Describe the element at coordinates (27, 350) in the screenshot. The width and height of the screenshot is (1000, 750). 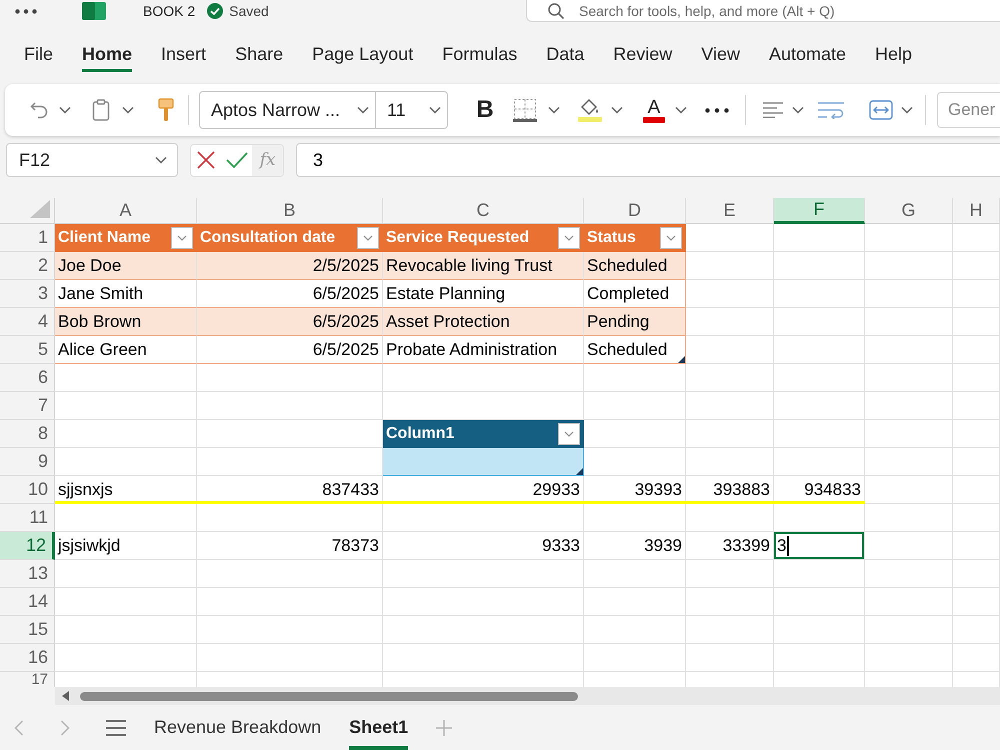
I see `row-header: 5` at that location.